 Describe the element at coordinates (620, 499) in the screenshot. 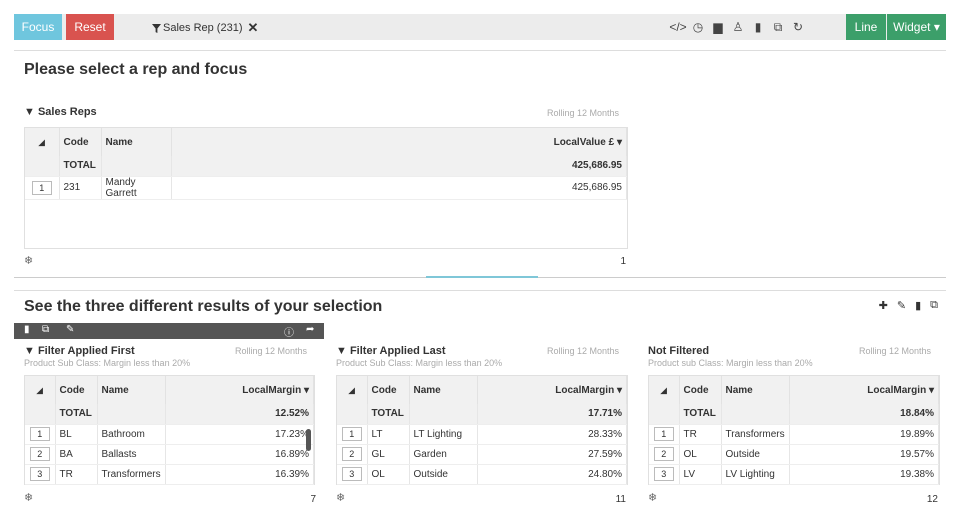

I see `row-count: 11` at that location.